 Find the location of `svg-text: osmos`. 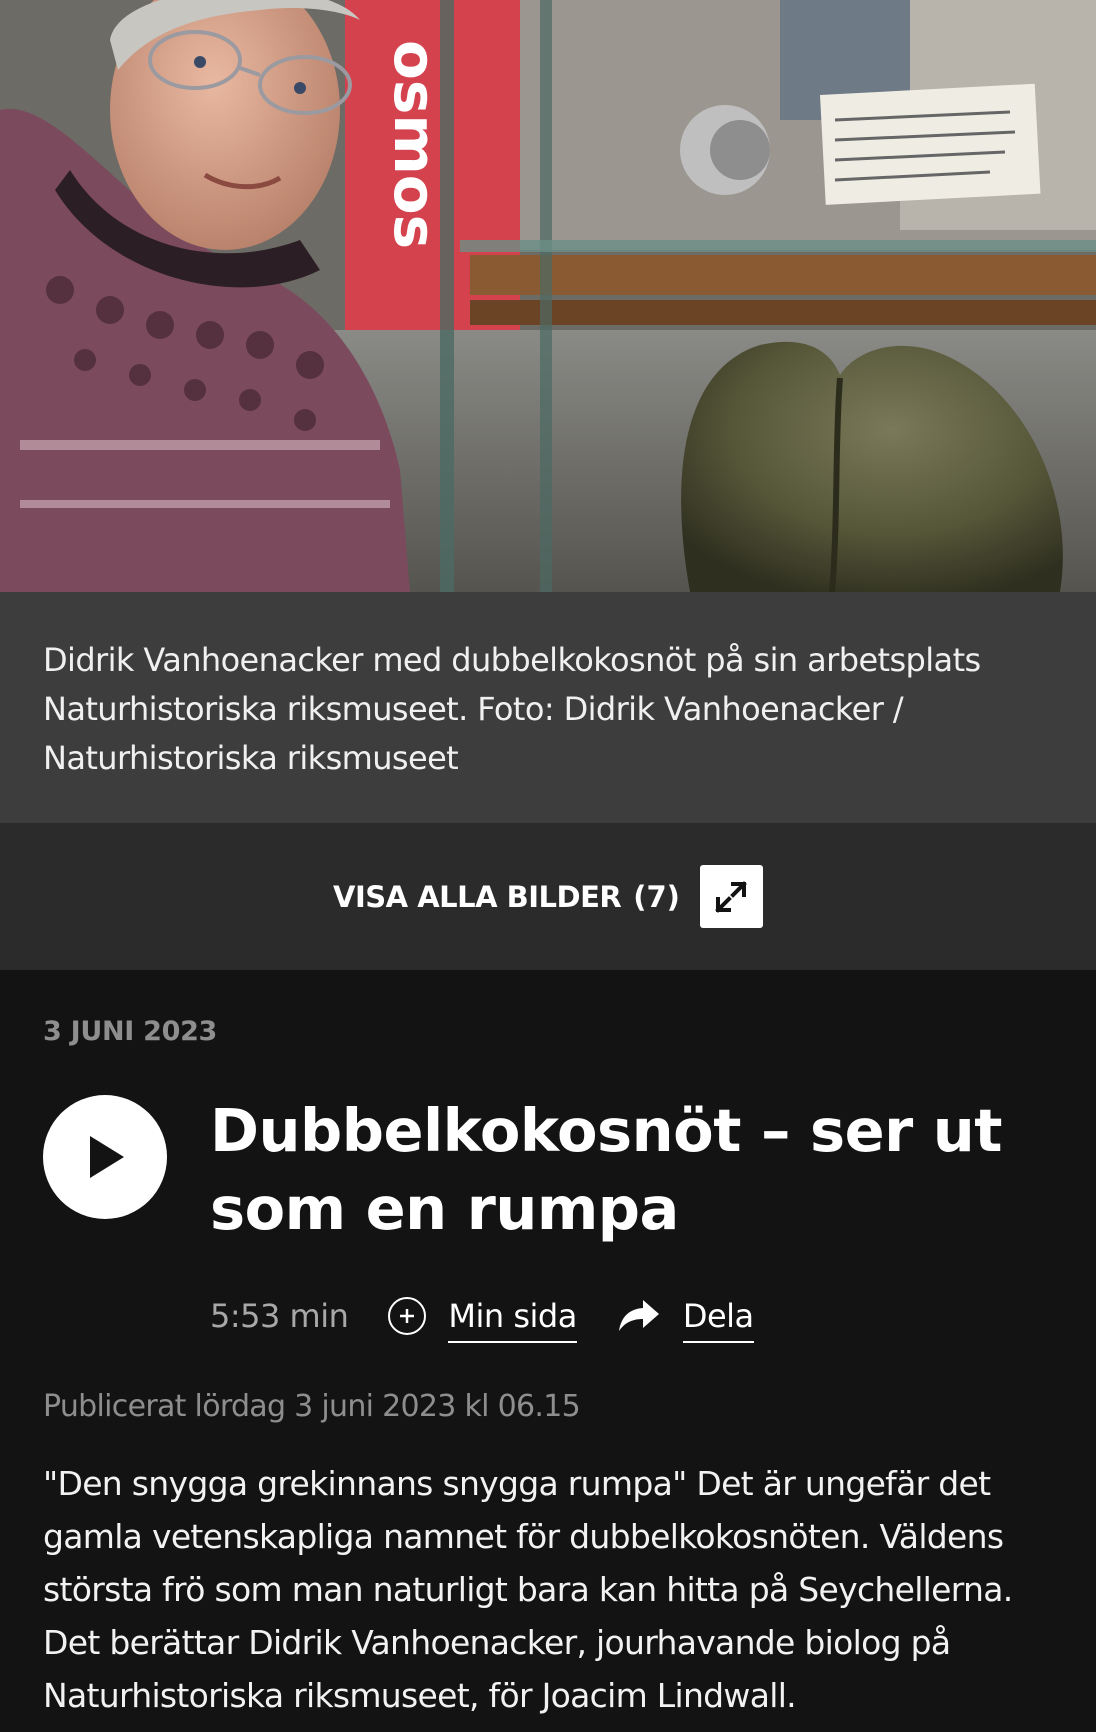

svg-text: osmos is located at coordinates (415, 144).